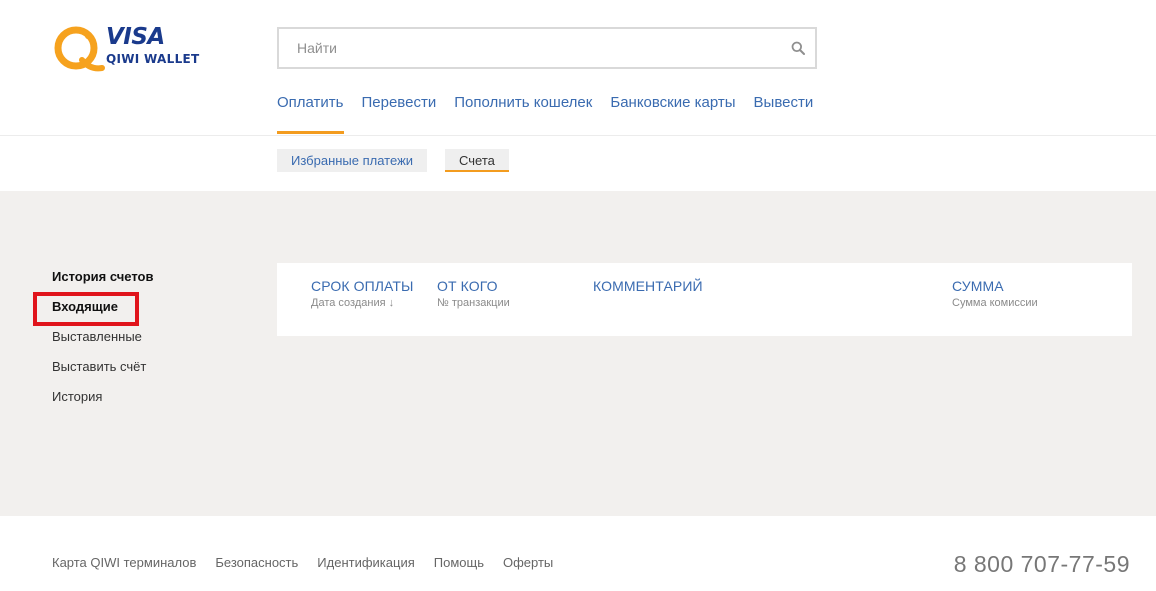 This screenshot has width=1156, height=591. I want to click on column-title: СРОК ОПЛАТЫ, so click(362, 286).